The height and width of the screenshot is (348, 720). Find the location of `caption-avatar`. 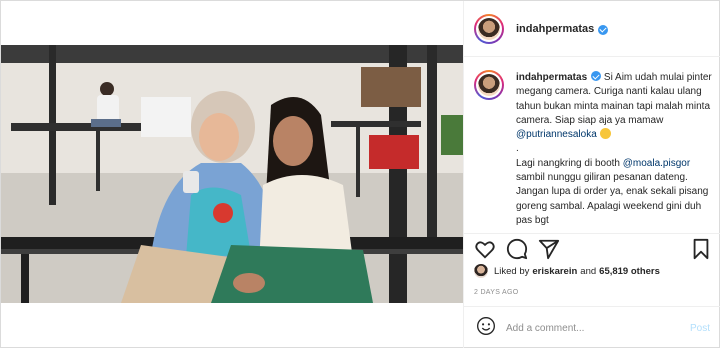

caption-avatar is located at coordinates (489, 85).